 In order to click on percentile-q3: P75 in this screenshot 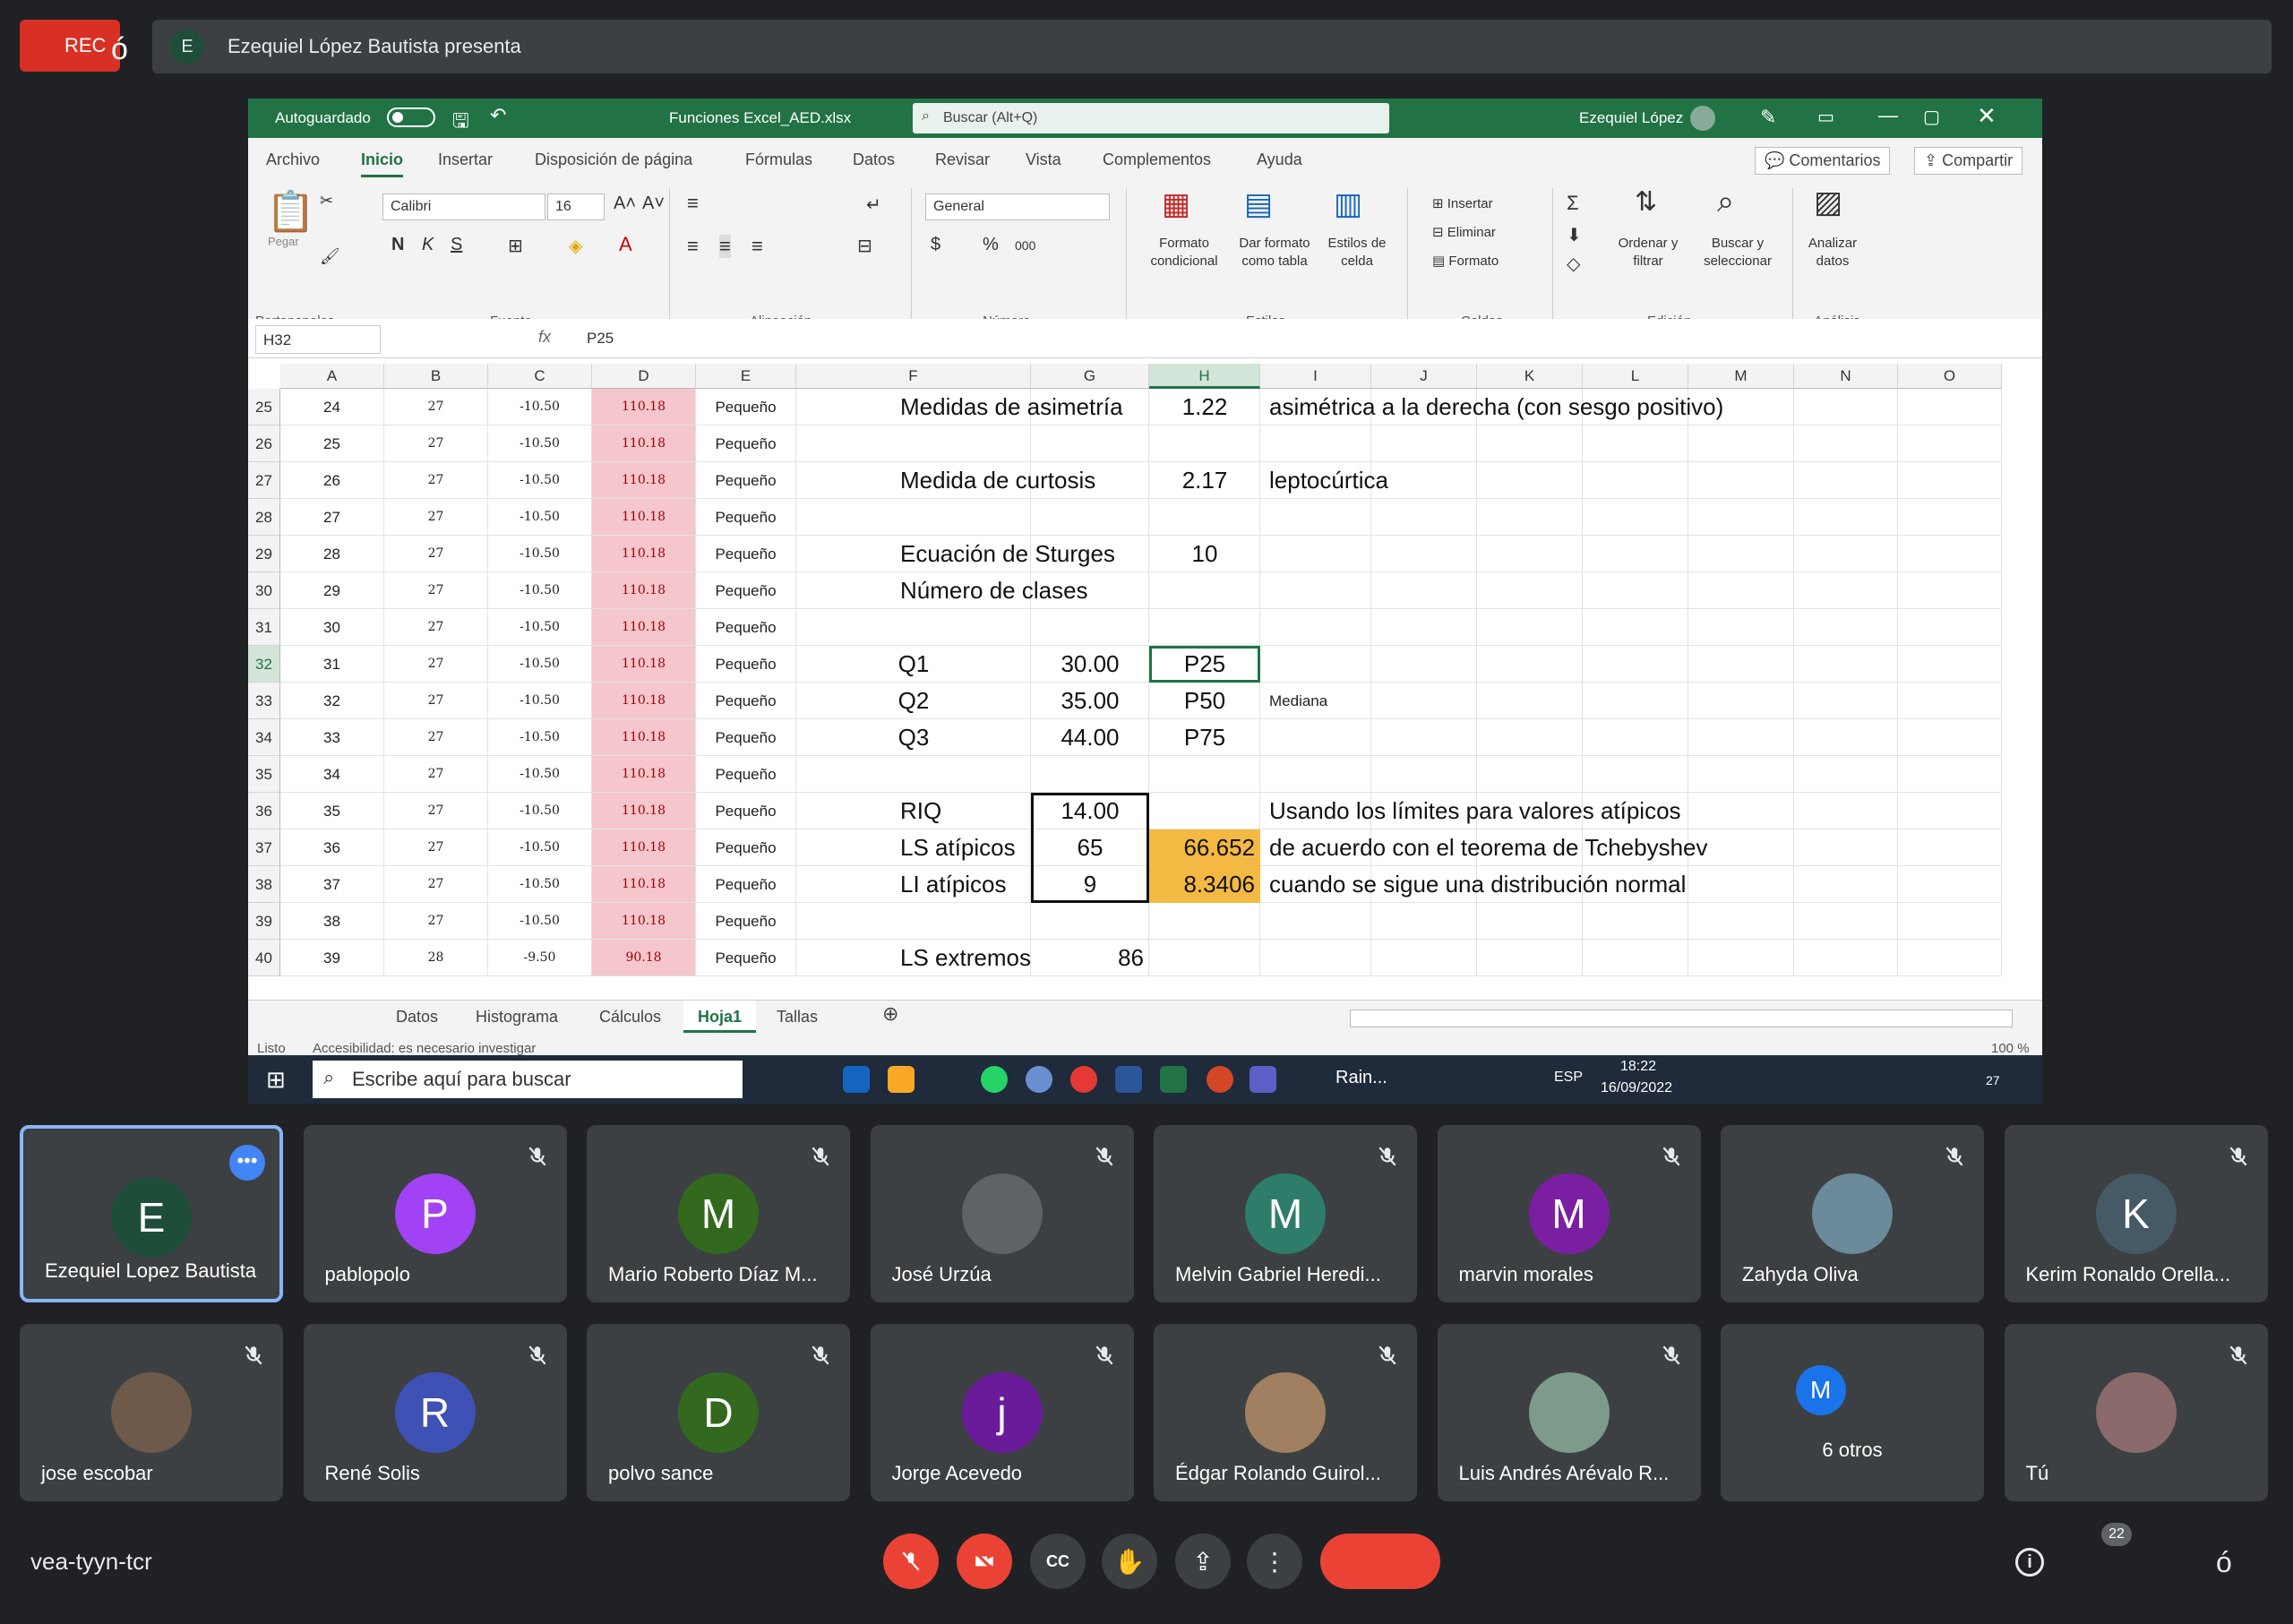, I will do `click(1204, 737)`.